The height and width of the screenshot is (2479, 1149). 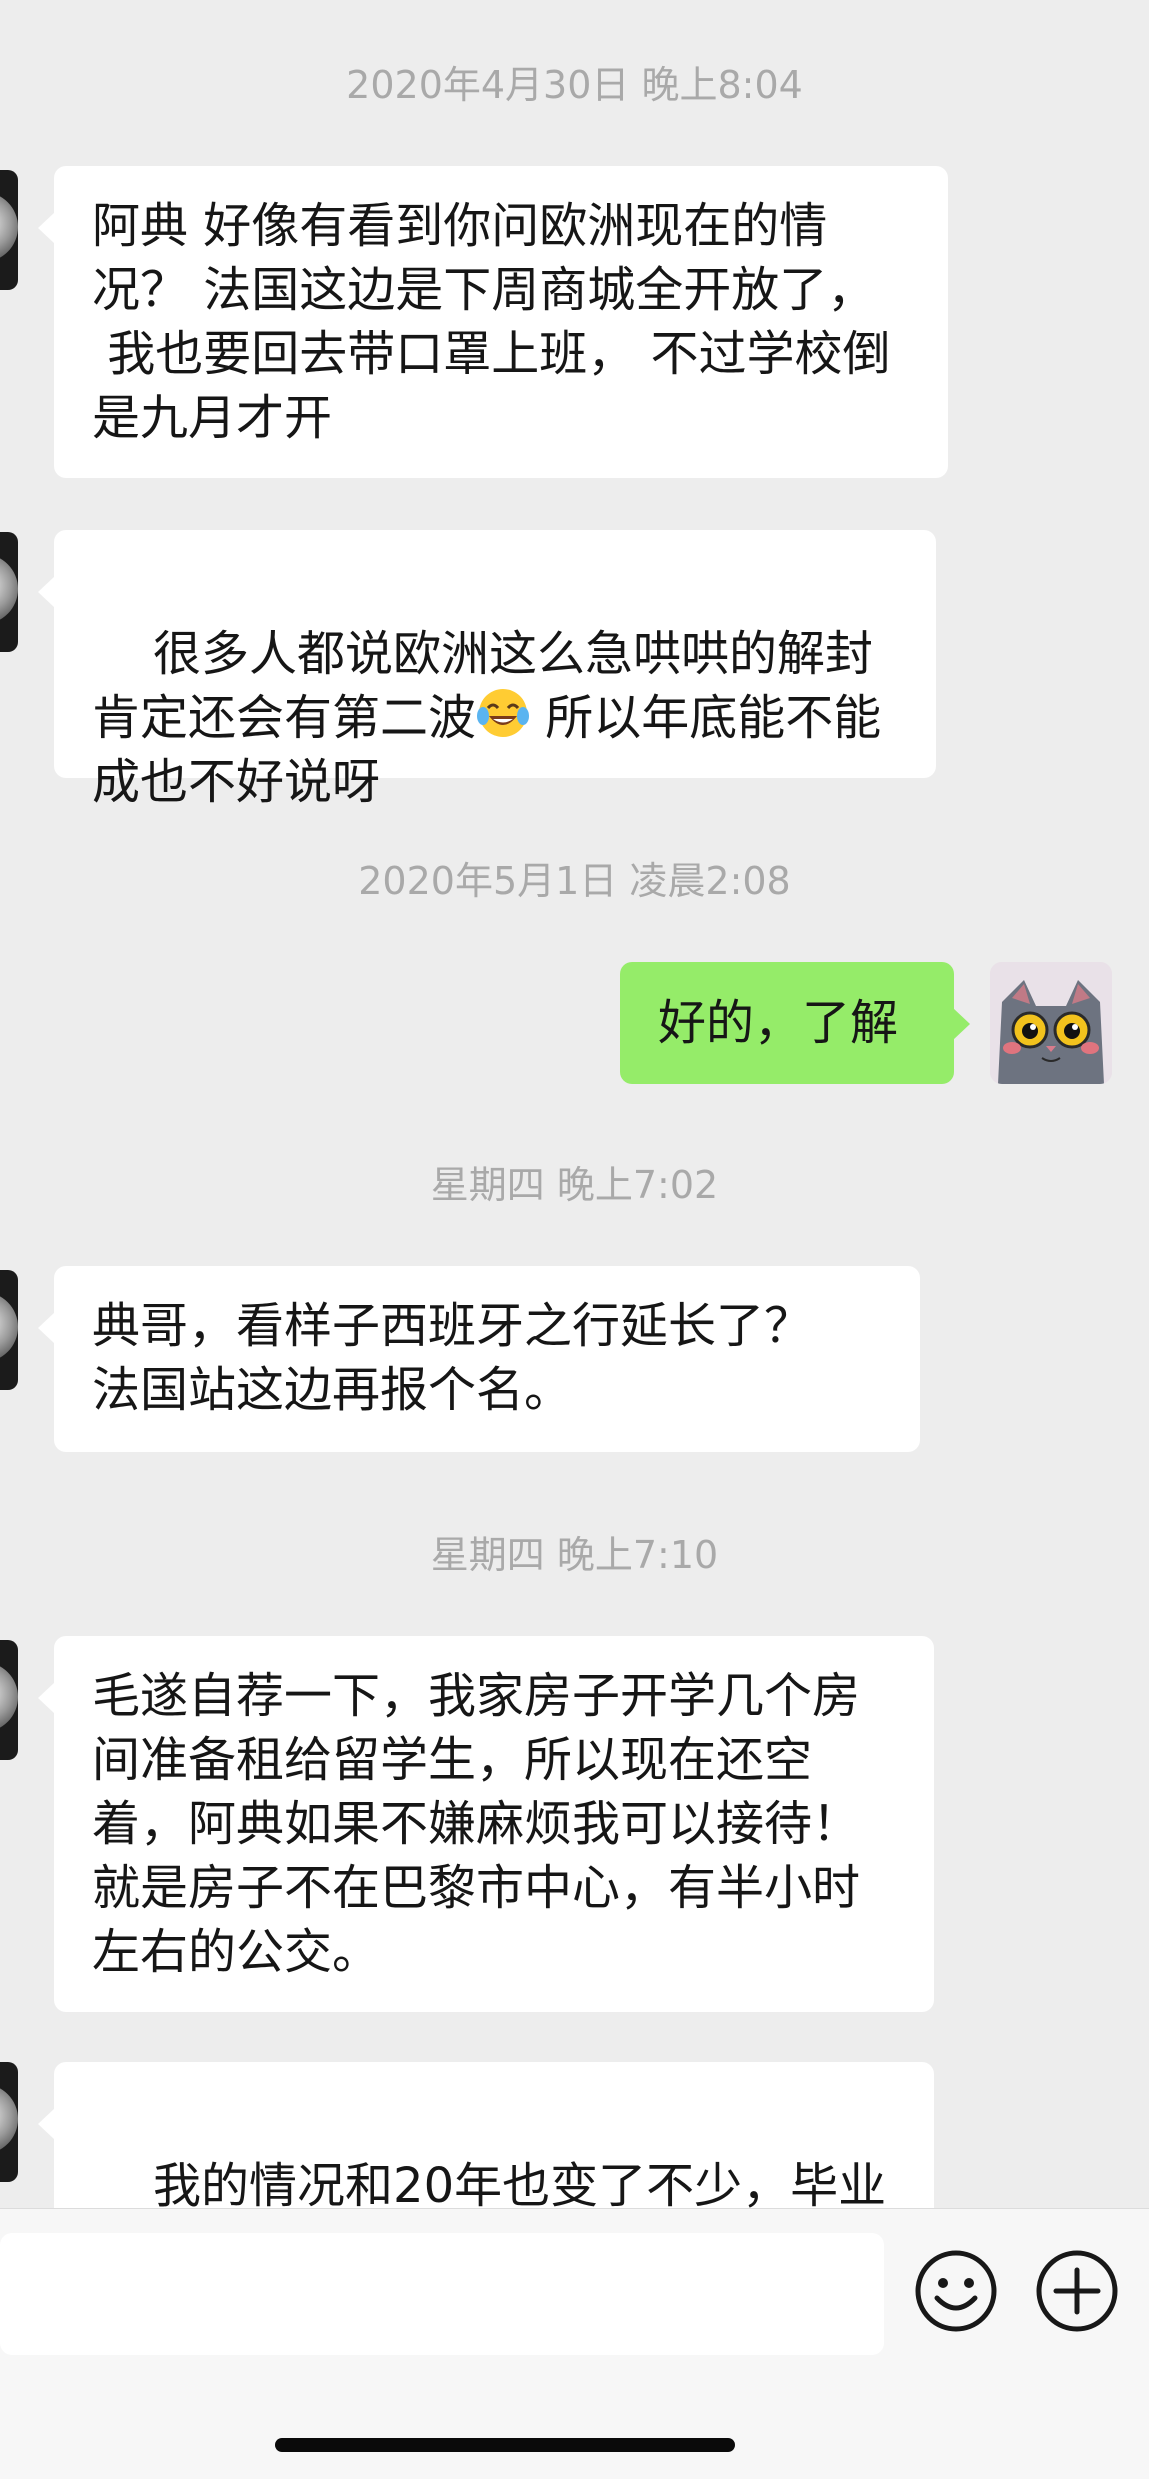 What do you see at coordinates (486, 2135) in the screenshot?
I see `received-message-bubble: 我的情况和20年也变了不少，毕业了，工作了，结婚了，买房了` at bounding box center [486, 2135].